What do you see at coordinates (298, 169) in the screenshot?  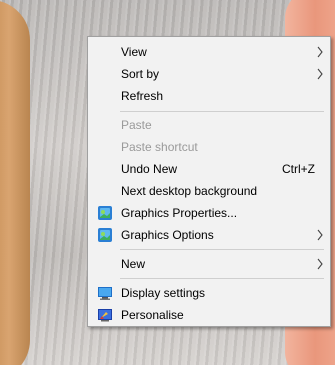 I see `menu-item-shortcut: Ctrl+Z` at bounding box center [298, 169].